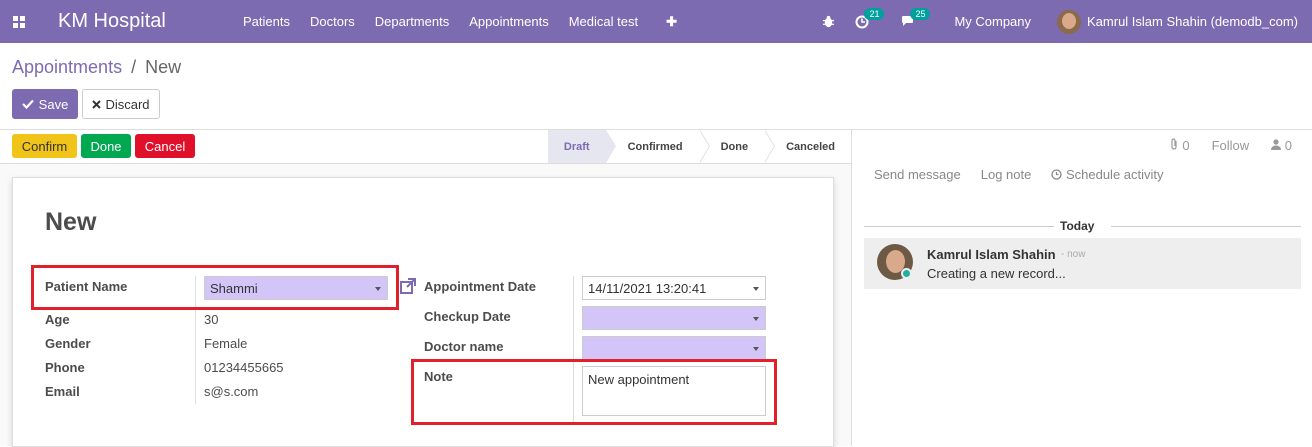  I want to click on external-link-icon, so click(408, 288).